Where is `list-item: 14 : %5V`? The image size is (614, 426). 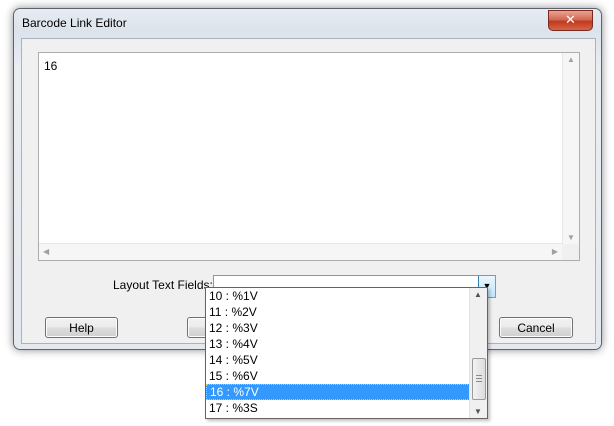
list-item: 14 : %5V is located at coordinates (338, 360).